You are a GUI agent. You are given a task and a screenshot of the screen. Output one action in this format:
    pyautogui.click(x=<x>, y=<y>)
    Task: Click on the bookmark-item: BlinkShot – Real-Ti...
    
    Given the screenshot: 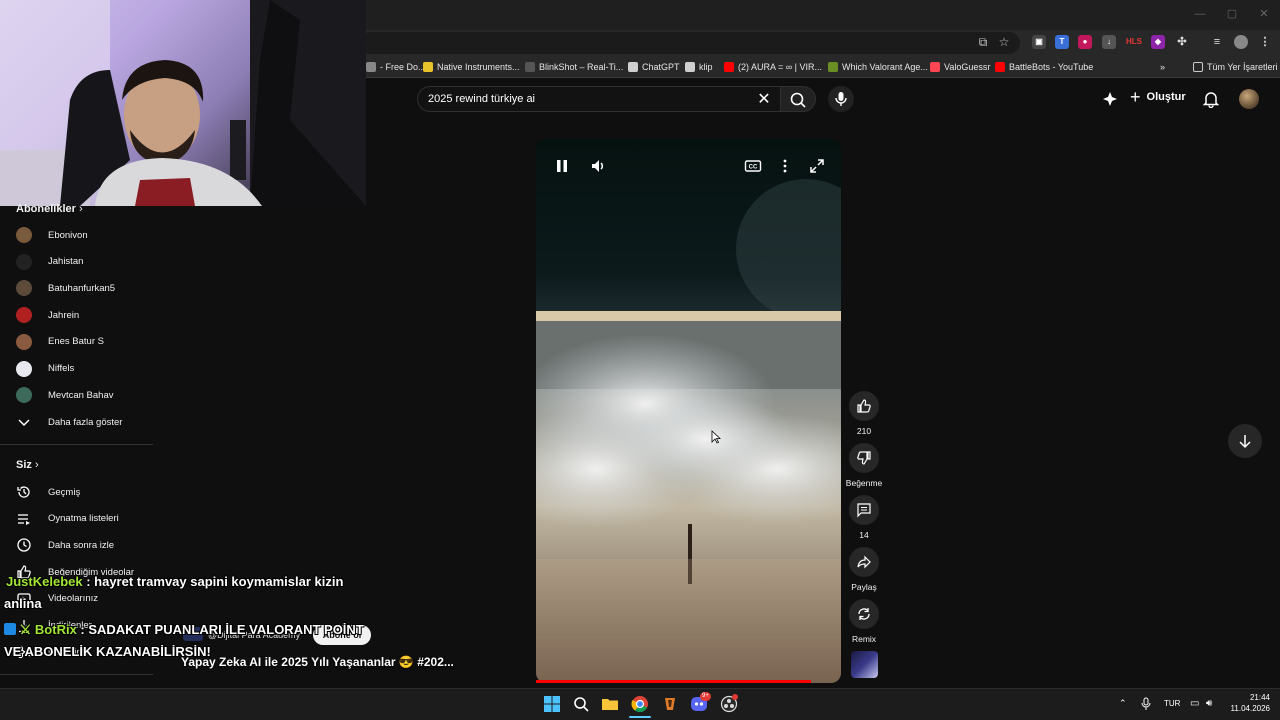 What is the action you would take?
    pyautogui.click(x=574, y=67)
    